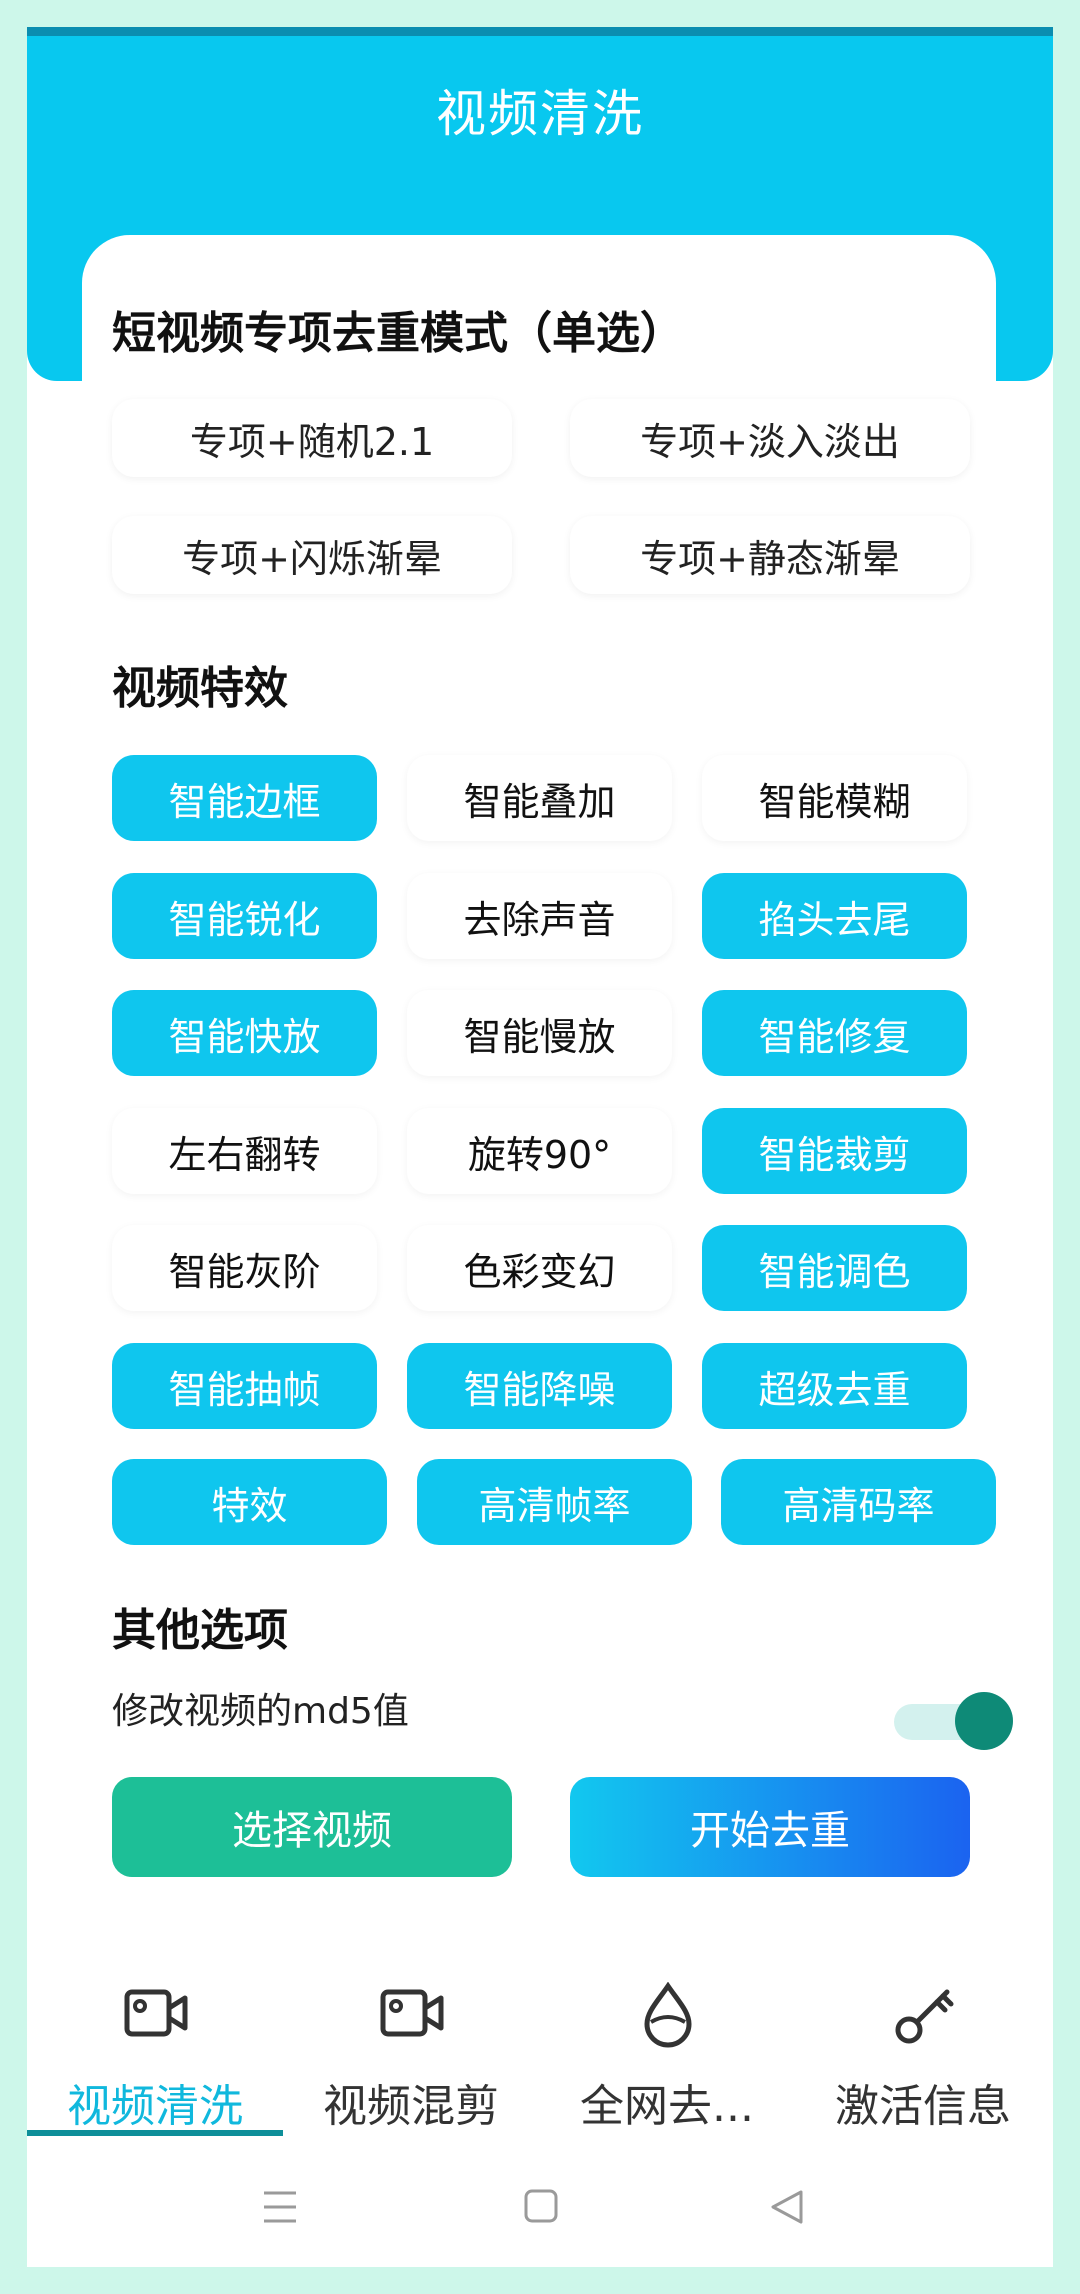 This screenshot has width=1080, height=2294. I want to click on mode-option-static-vignette: 专项+静态渐晕, so click(770, 555).